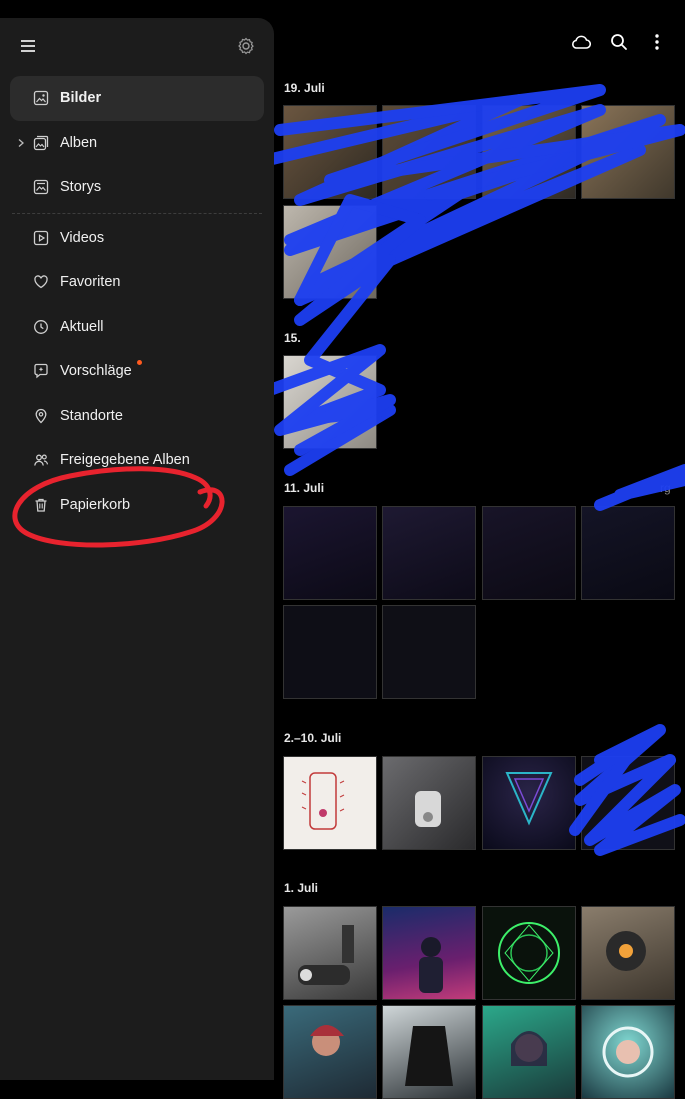 Image resolution: width=685 pixels, height=1099 pixels. What do you see at coordinates (41, 460) in the screenshot?
I see `shared-albums-icon` at bounding box center [41, 460].